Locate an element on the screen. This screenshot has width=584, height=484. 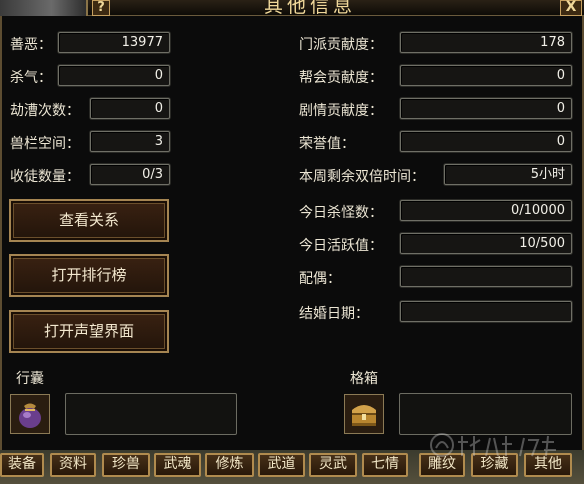
story-contribution-label: 剧情贡献度： is located at coordinates (341, 111).